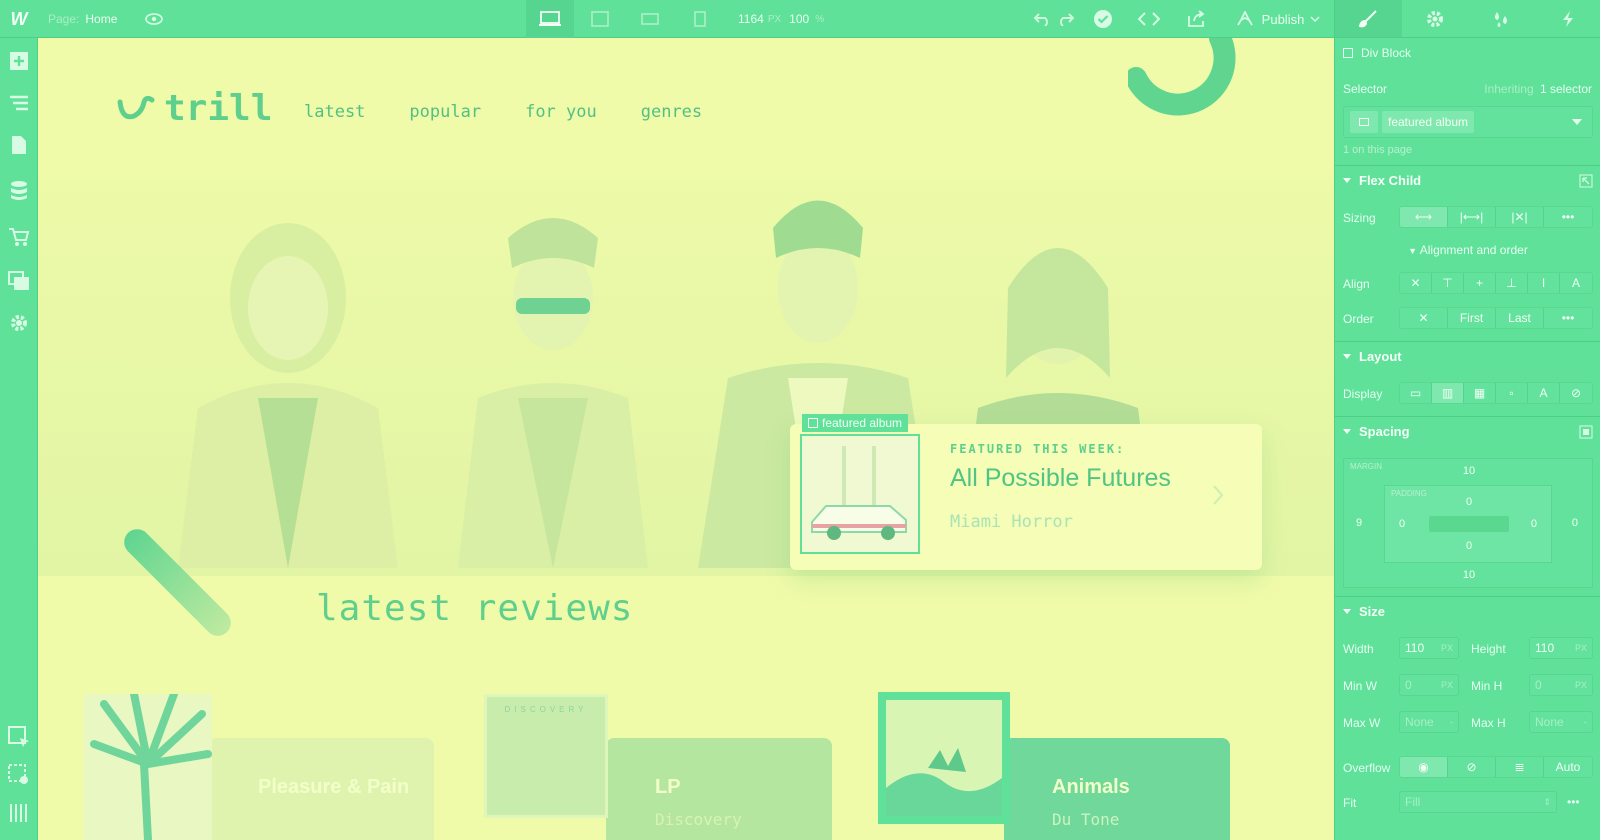  I want to click on mobile-landscape-icon, so click(650, 19).